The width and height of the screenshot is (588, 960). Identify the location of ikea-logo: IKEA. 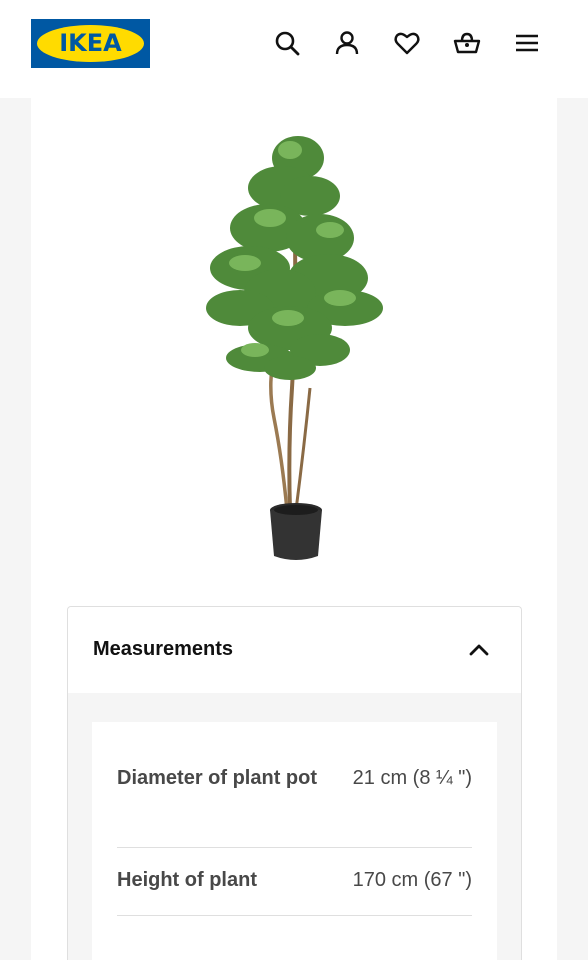
(90, 43).